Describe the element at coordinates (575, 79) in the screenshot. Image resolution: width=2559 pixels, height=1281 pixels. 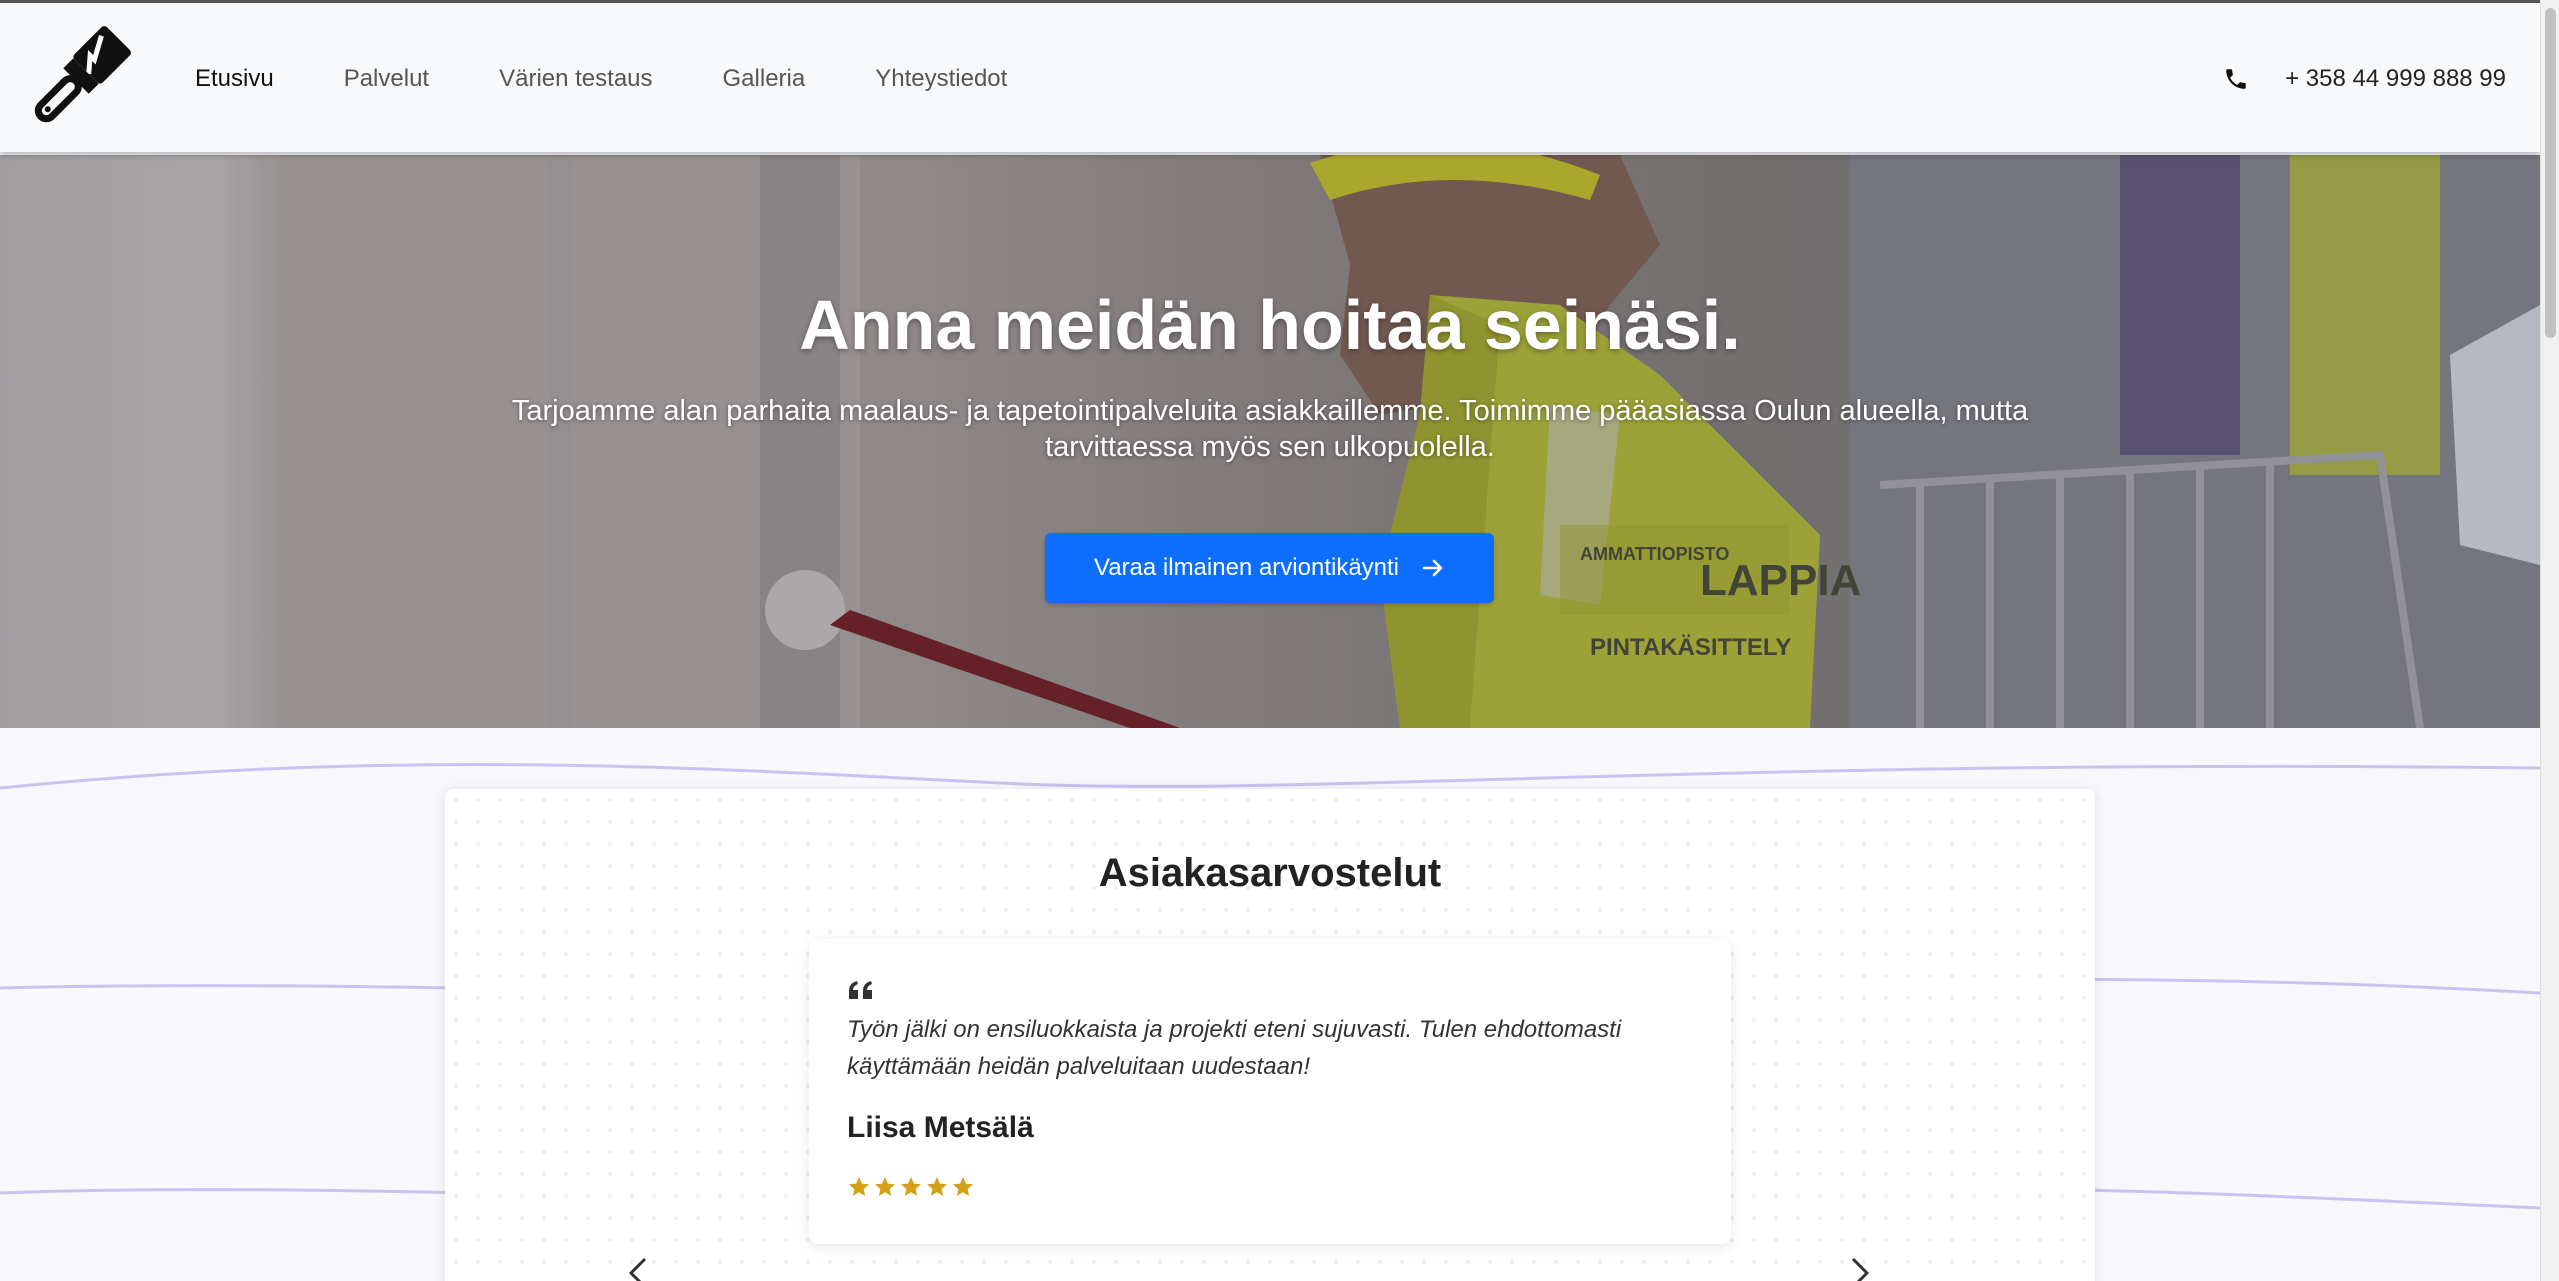
I see `nav-item-varien-testaus: Värien testaus` at that location.